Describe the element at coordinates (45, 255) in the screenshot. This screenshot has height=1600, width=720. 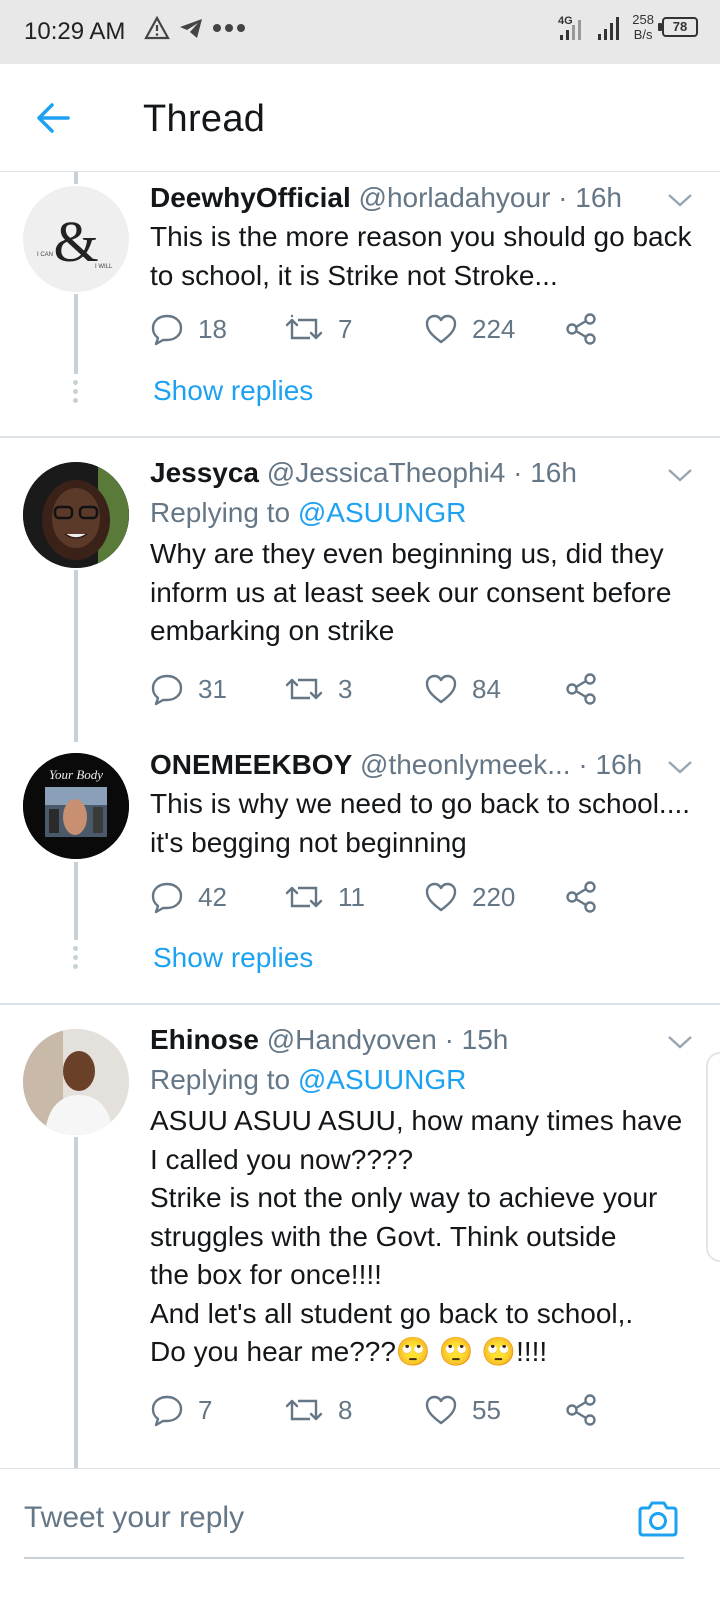
I see `svg-text: I CAN` at that location.